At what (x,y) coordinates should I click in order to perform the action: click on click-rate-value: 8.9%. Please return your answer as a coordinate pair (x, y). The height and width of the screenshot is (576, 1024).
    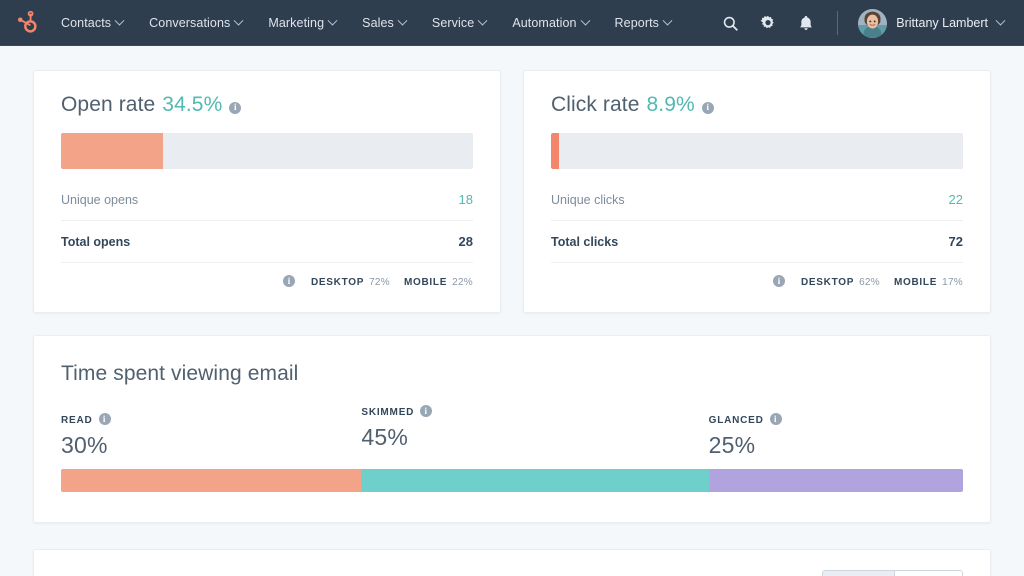
    Looking at the image, I should click on (670, 104).